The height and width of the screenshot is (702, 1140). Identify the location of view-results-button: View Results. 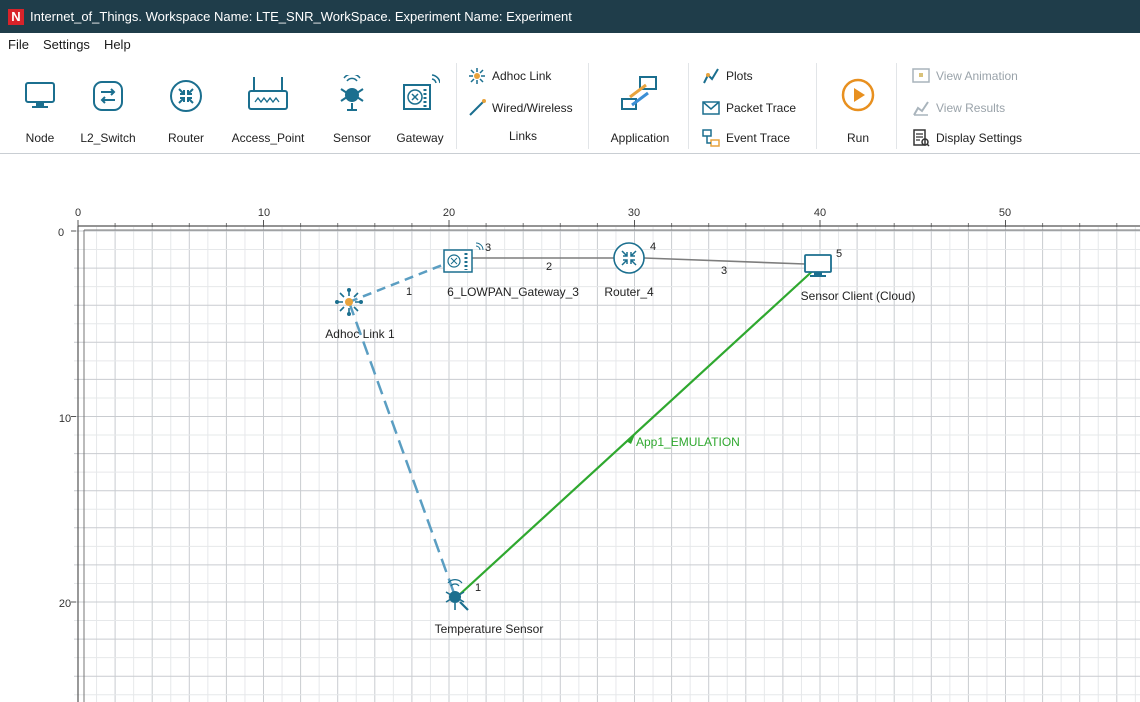
(958, 108).